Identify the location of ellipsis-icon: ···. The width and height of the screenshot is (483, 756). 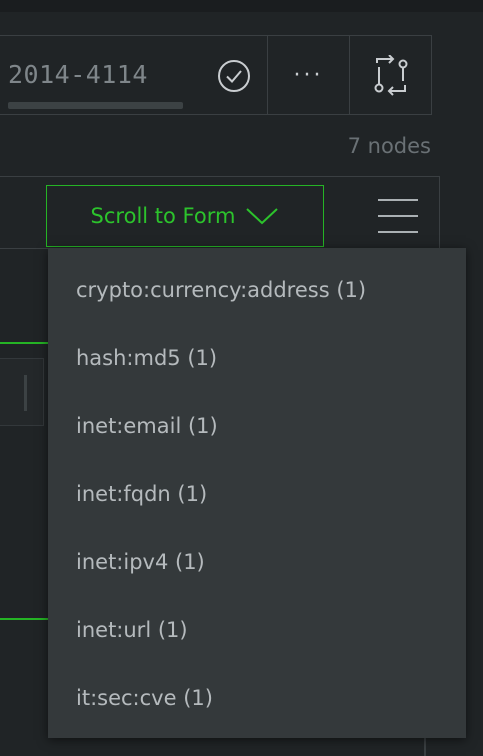
(308, 75).